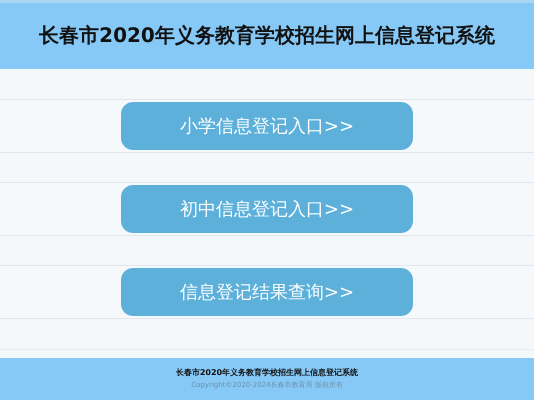 The image size is (534, 400). I want to click on entry-button: 小学信息登记入口>>, so click(267, 126).